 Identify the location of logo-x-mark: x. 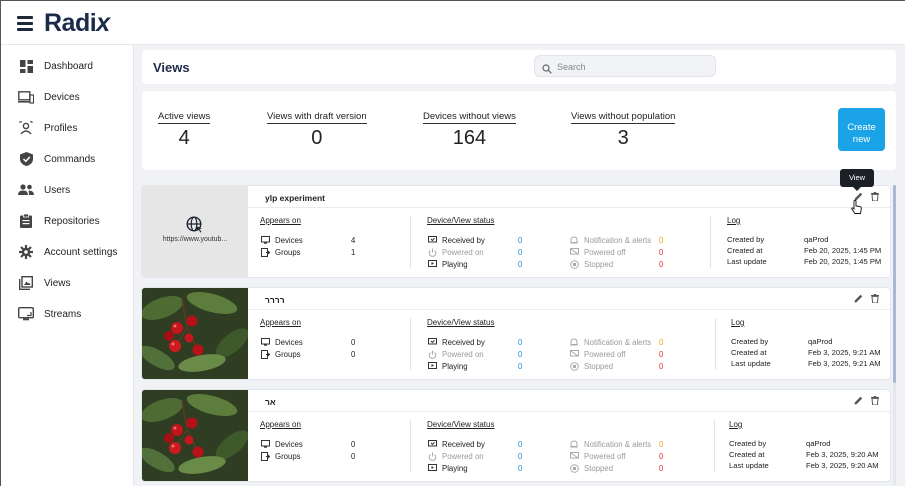
(103, 23).